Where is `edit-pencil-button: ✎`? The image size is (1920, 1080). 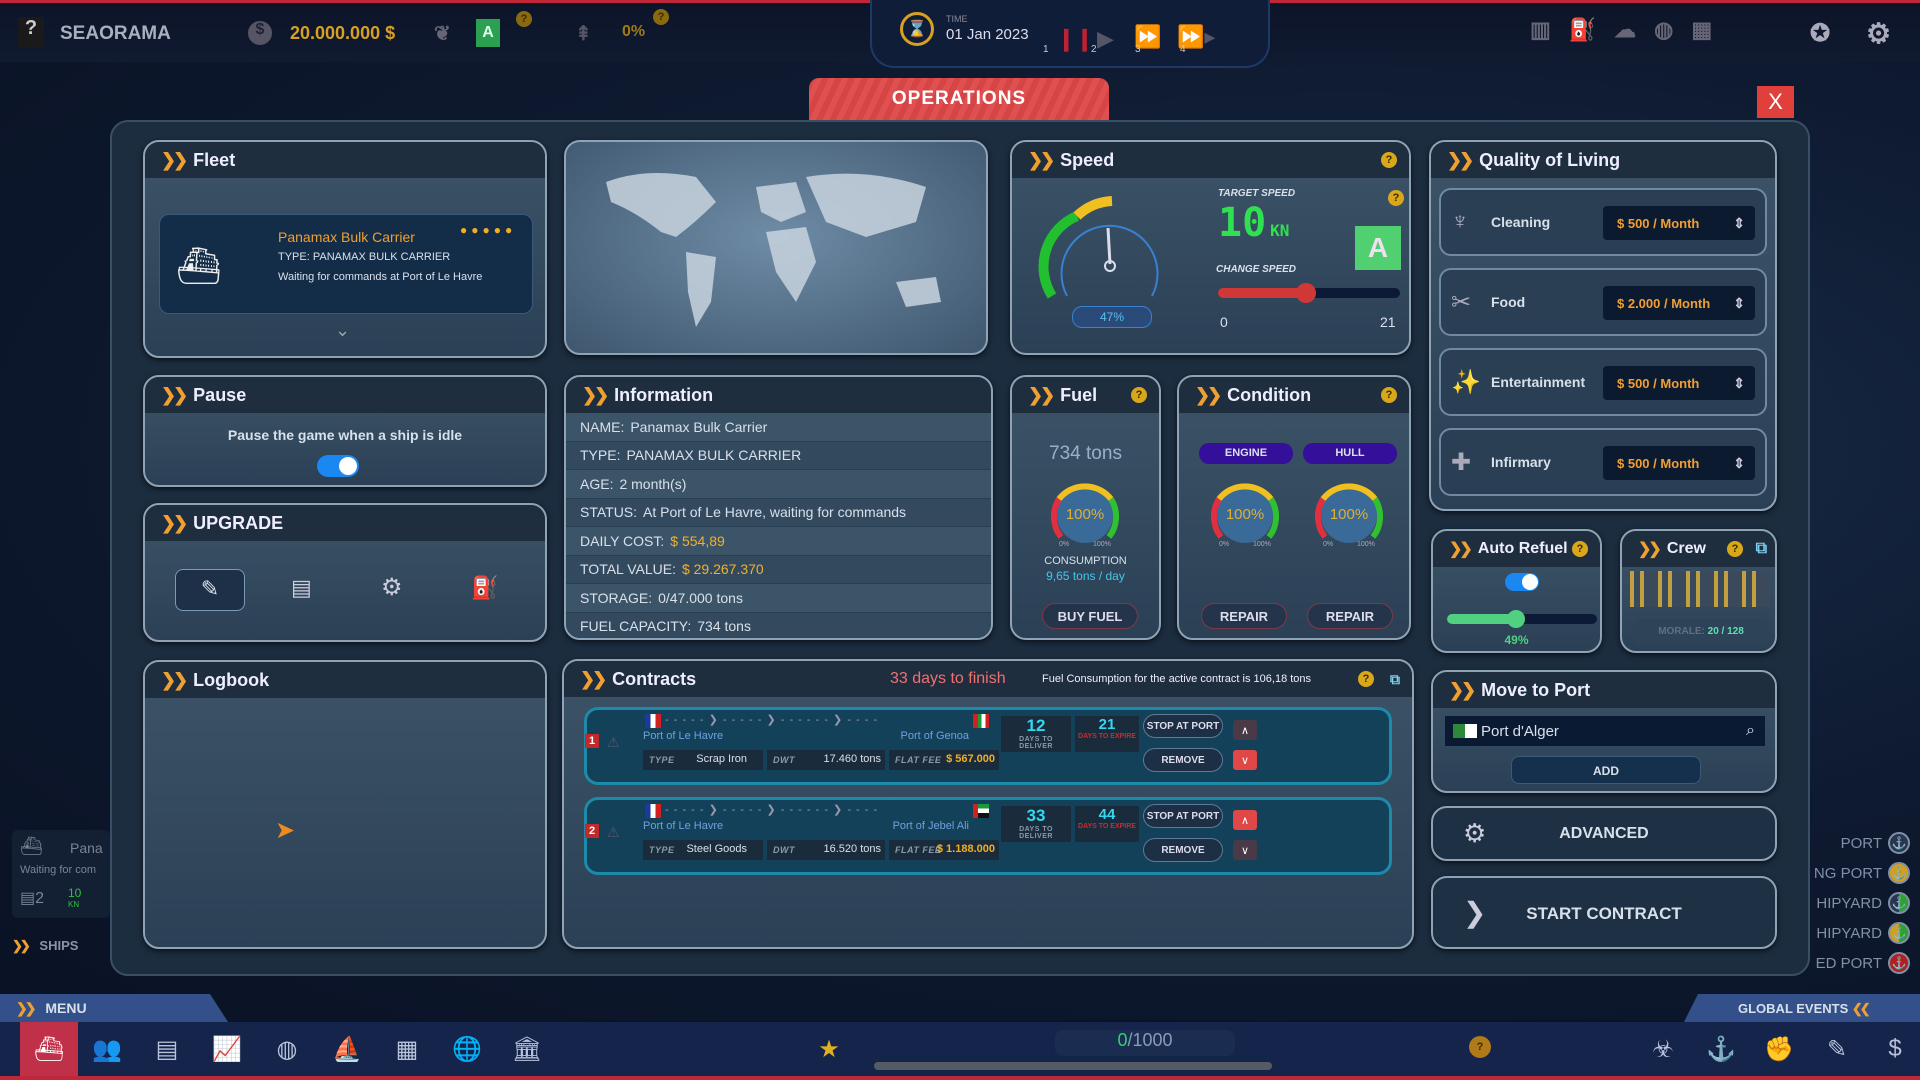
edit-pencil-button: ✎ is located at coordinates (210, 590).